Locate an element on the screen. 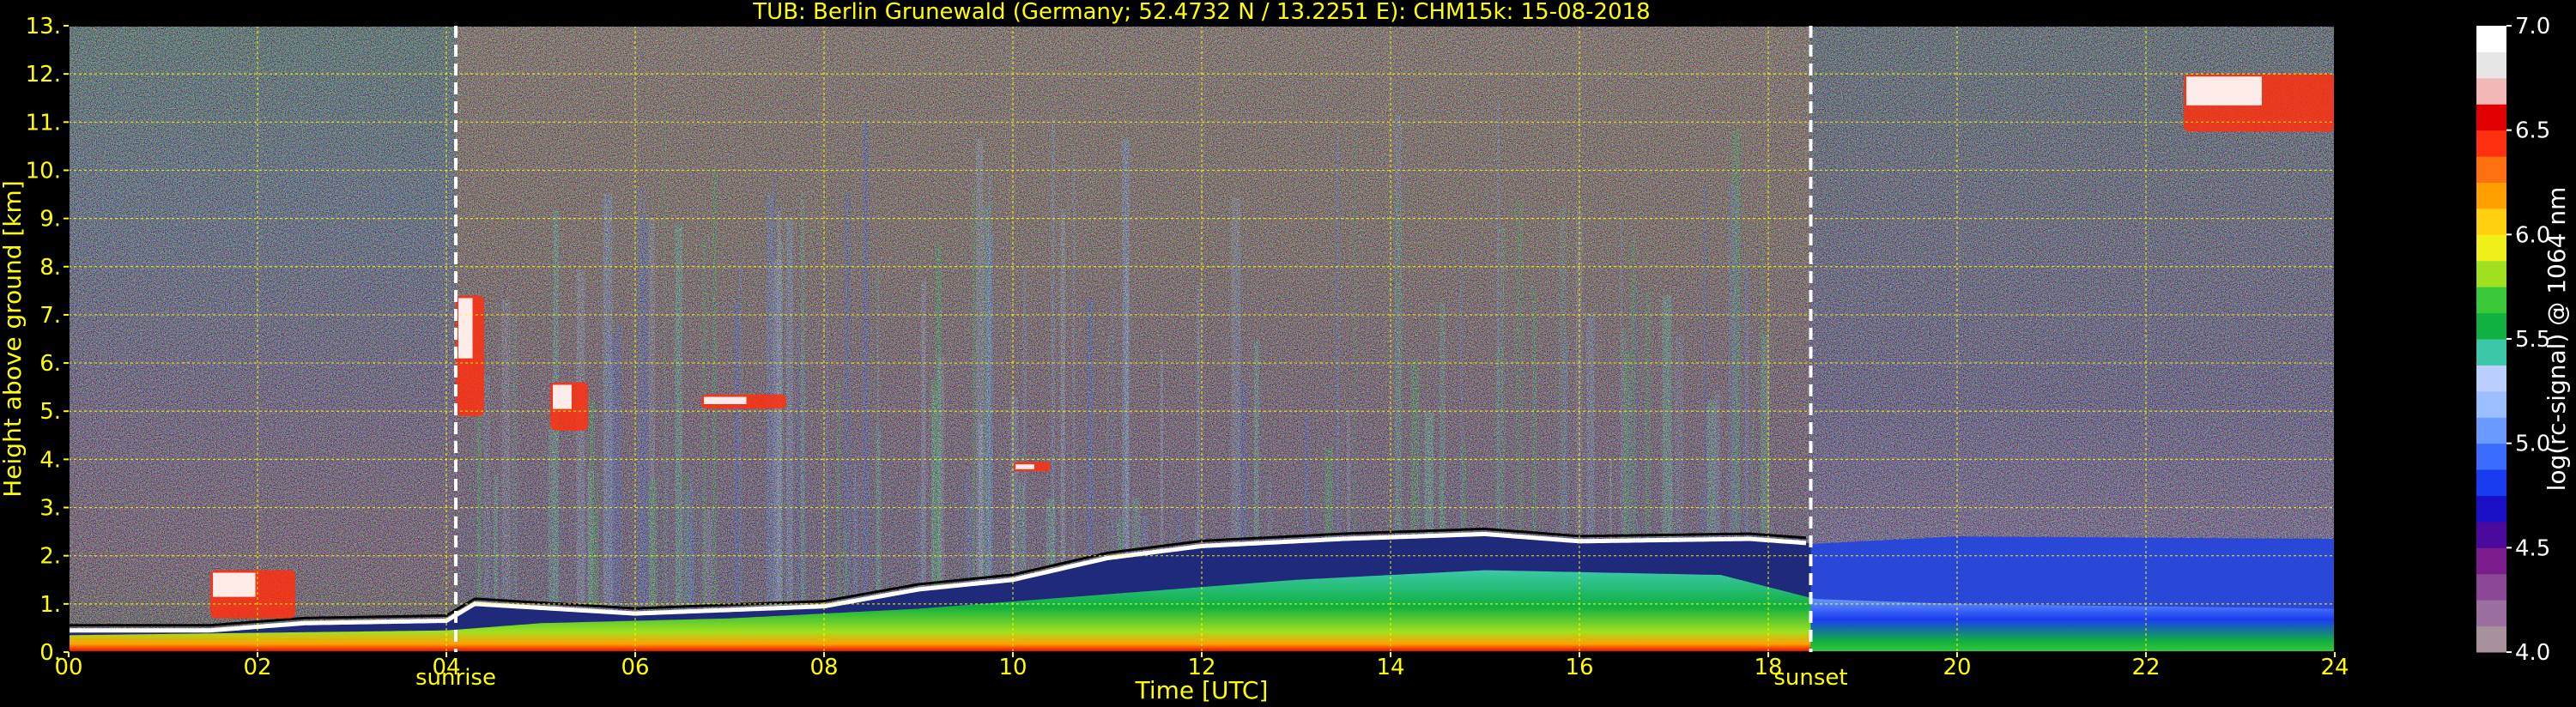 The image size is (2576, 707). x-tick-label: 02 is located at coordinates (257, 667).